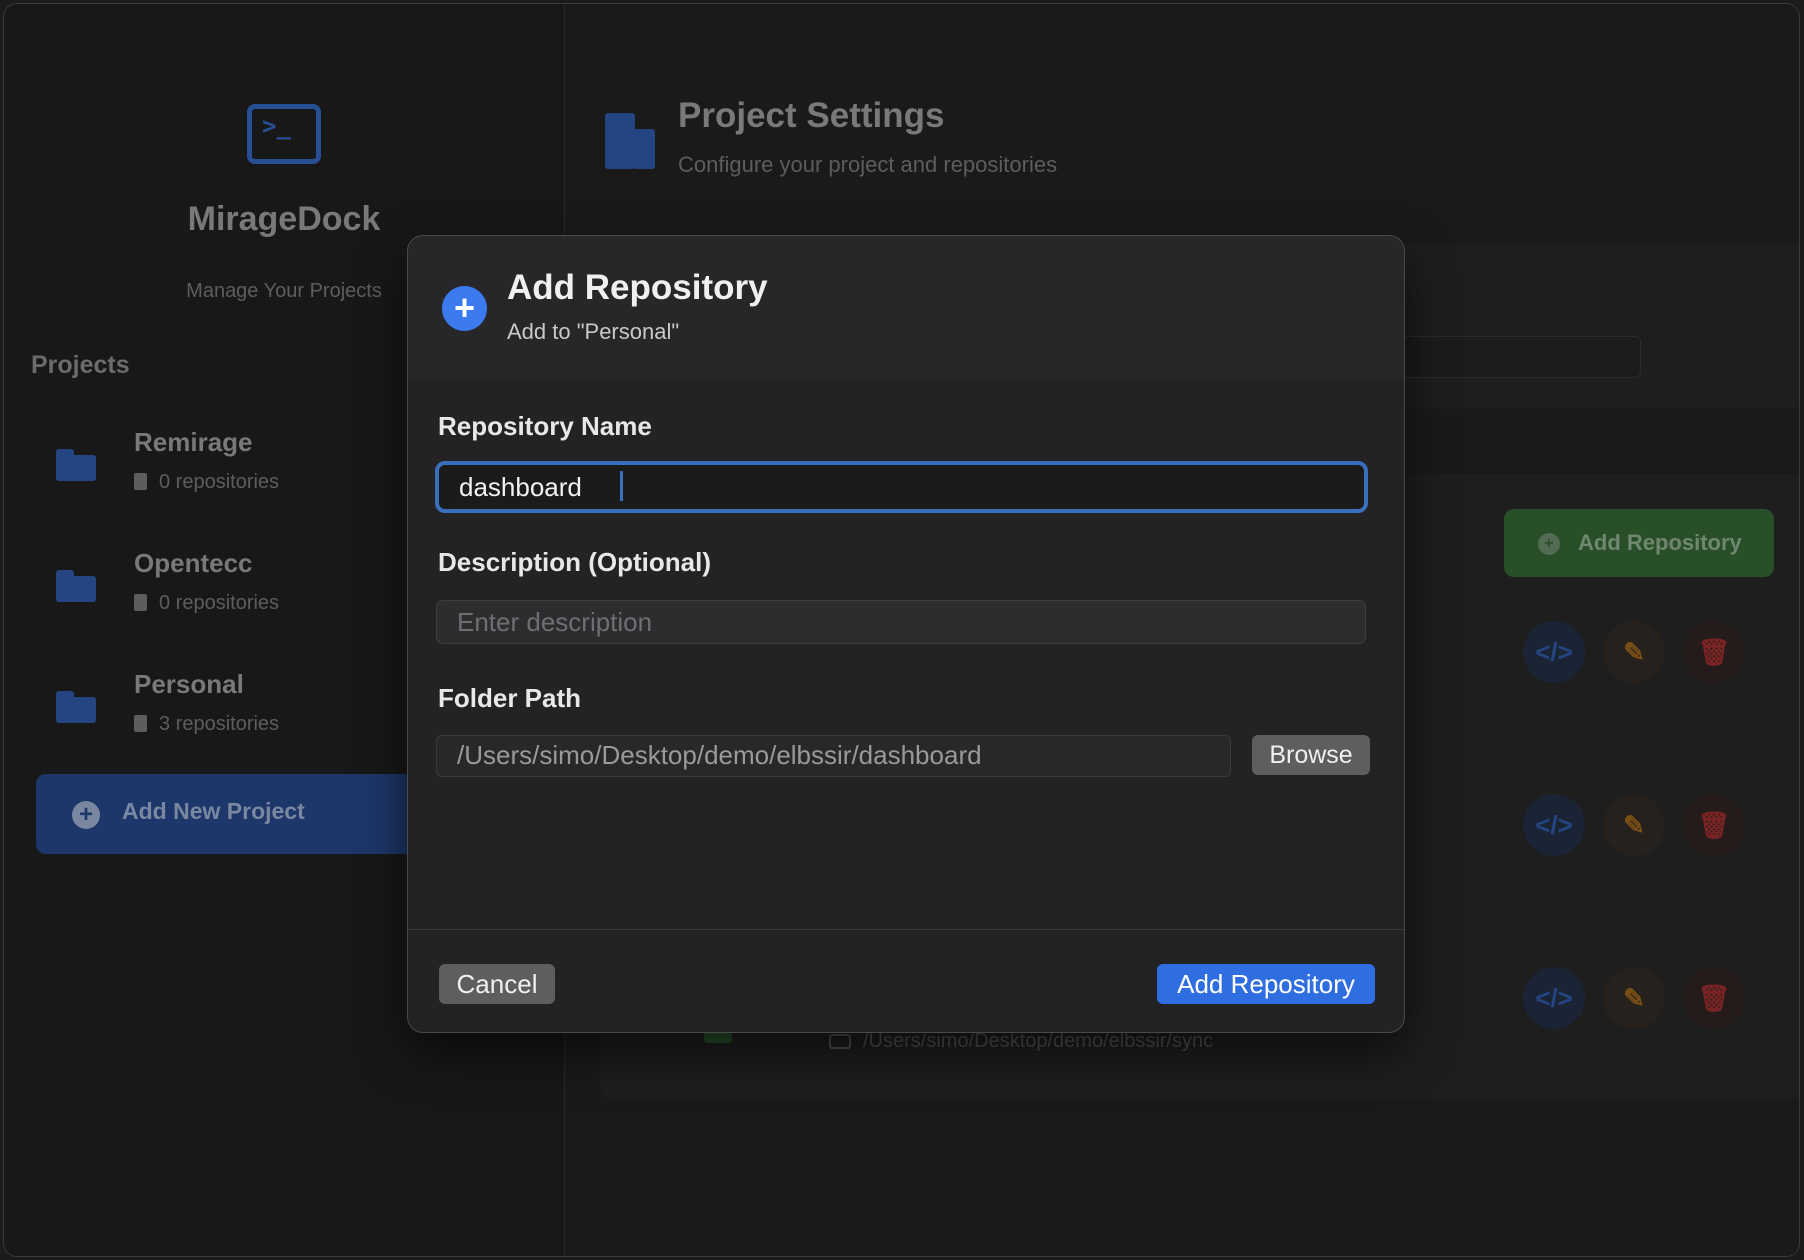 This screenshot has width=1804, height=1260. I want to click on dialog-title: Add Repository, so click(637, 287).